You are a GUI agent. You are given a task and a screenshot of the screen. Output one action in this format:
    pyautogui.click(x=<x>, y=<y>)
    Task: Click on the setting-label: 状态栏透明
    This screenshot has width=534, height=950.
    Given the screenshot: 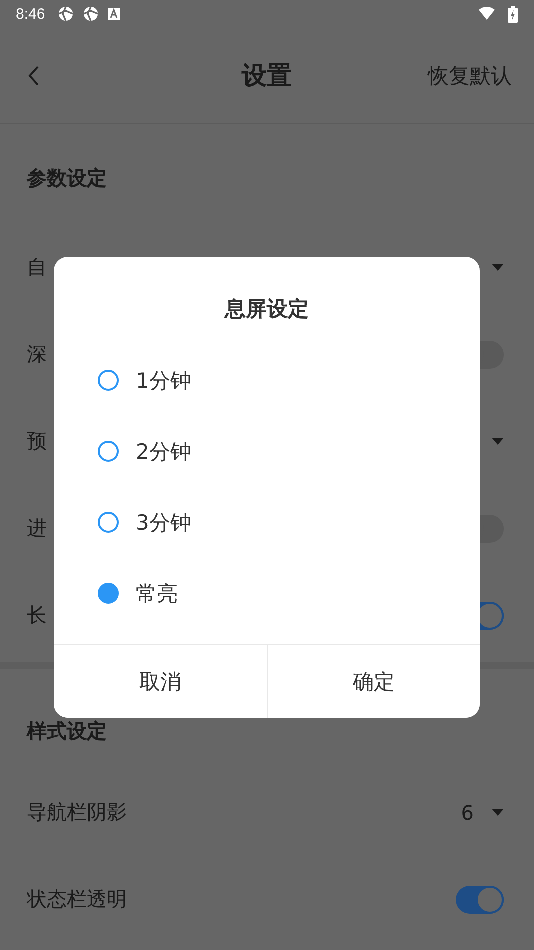 What is the action you would take?
    pyautogui.click(x=77, y=899)
    